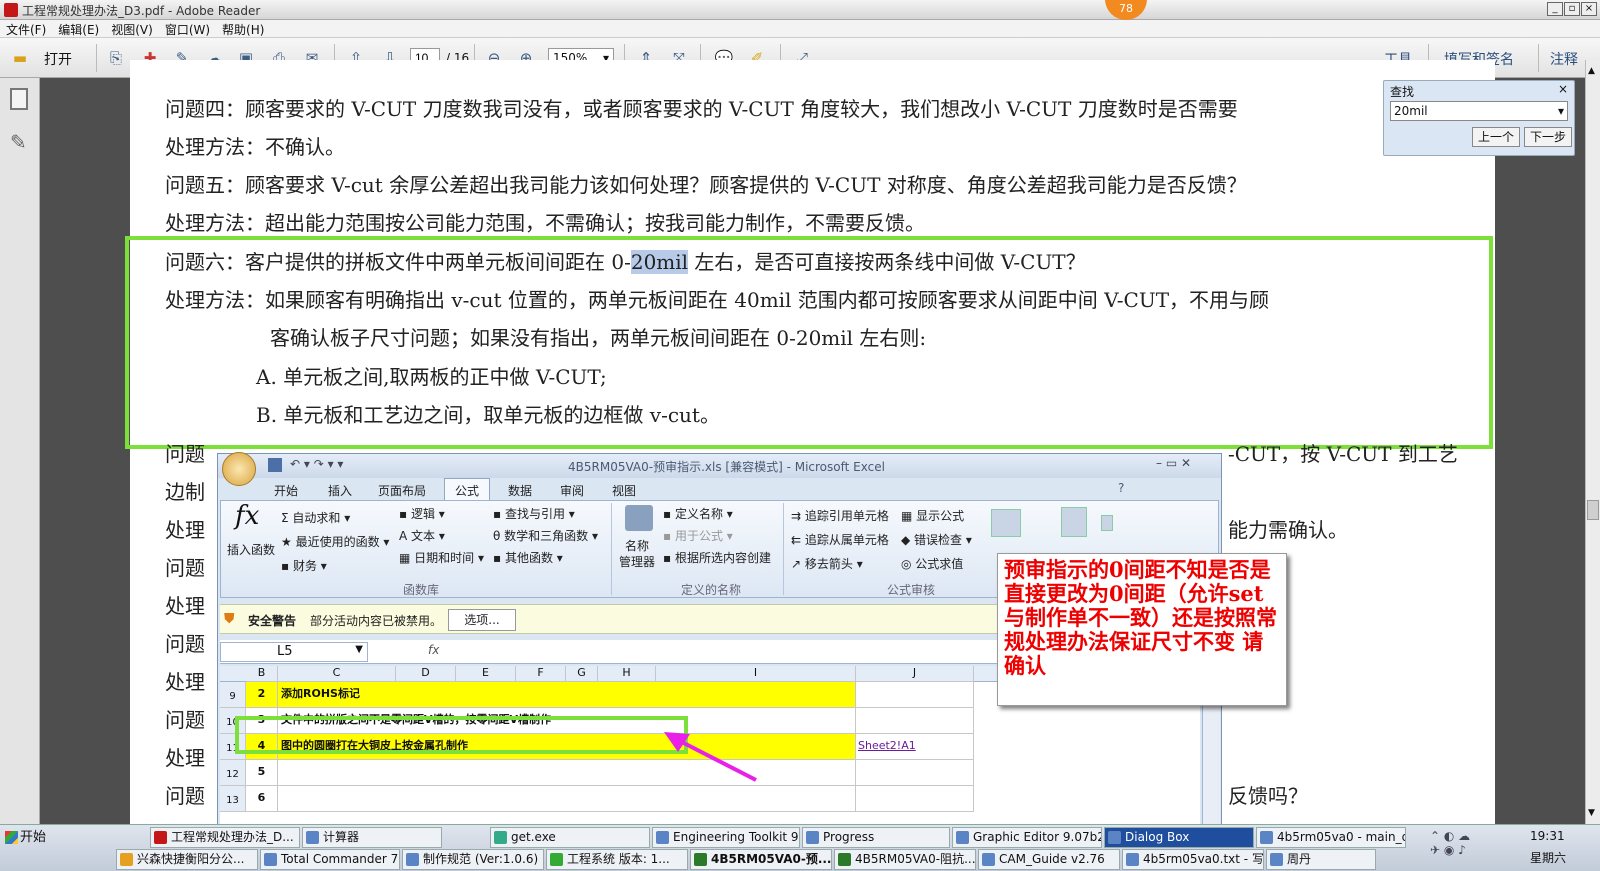 This screenshot has width=1600, height=871. What do you see at coordinates (247, 516) in the screenshot?
I see `function-icon: fx` at bounding box center [247, 516].